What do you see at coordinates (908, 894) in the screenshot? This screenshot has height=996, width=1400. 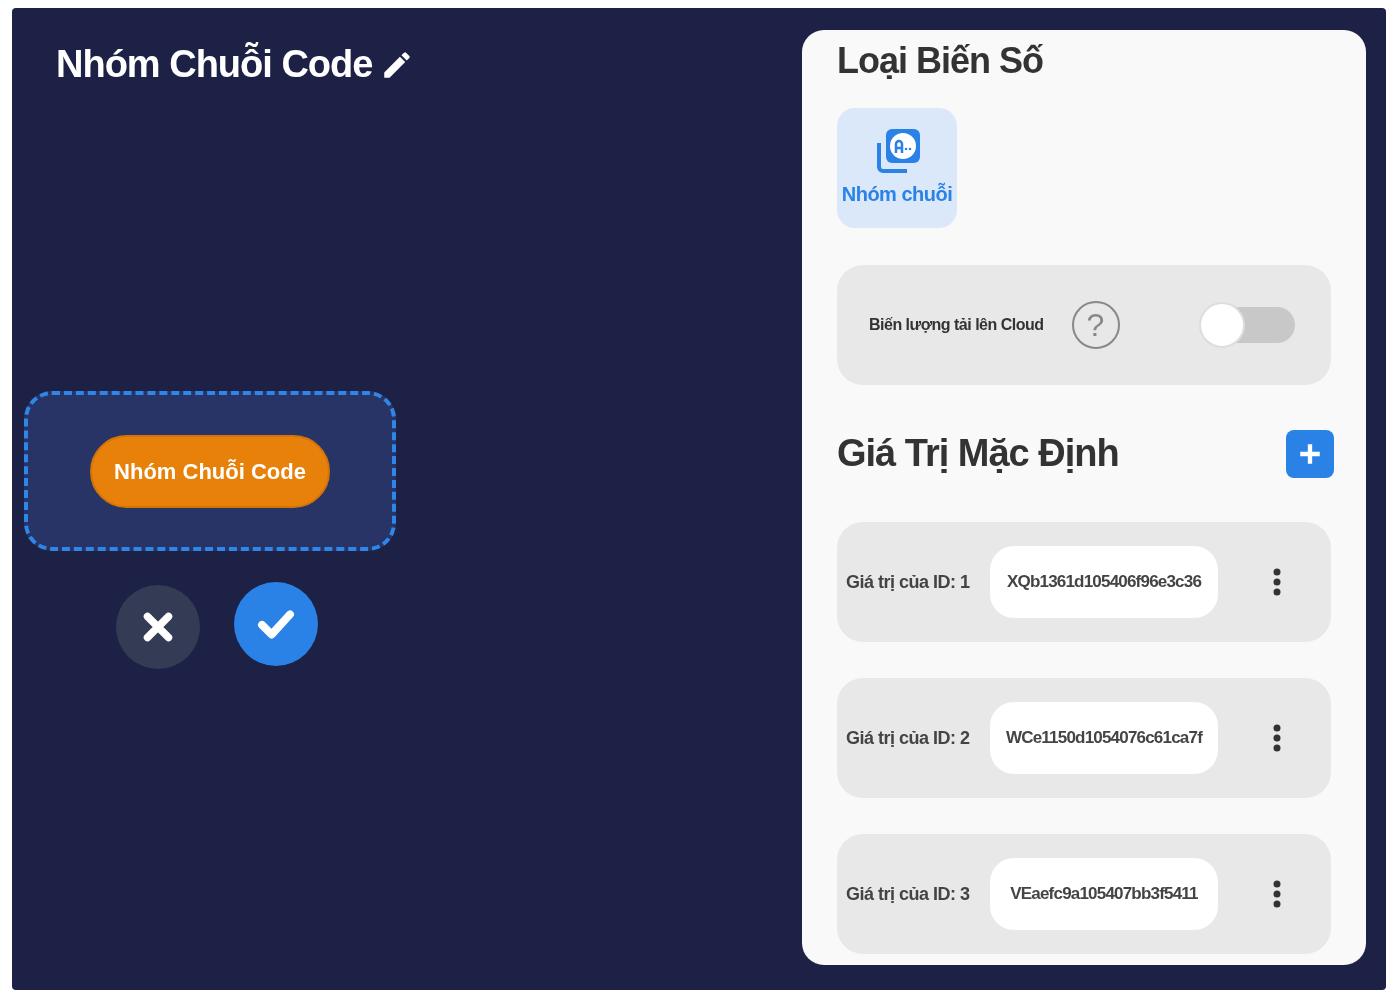 I see `value-label: Giá trị của ID: 3` at bounding box center [908, 894].